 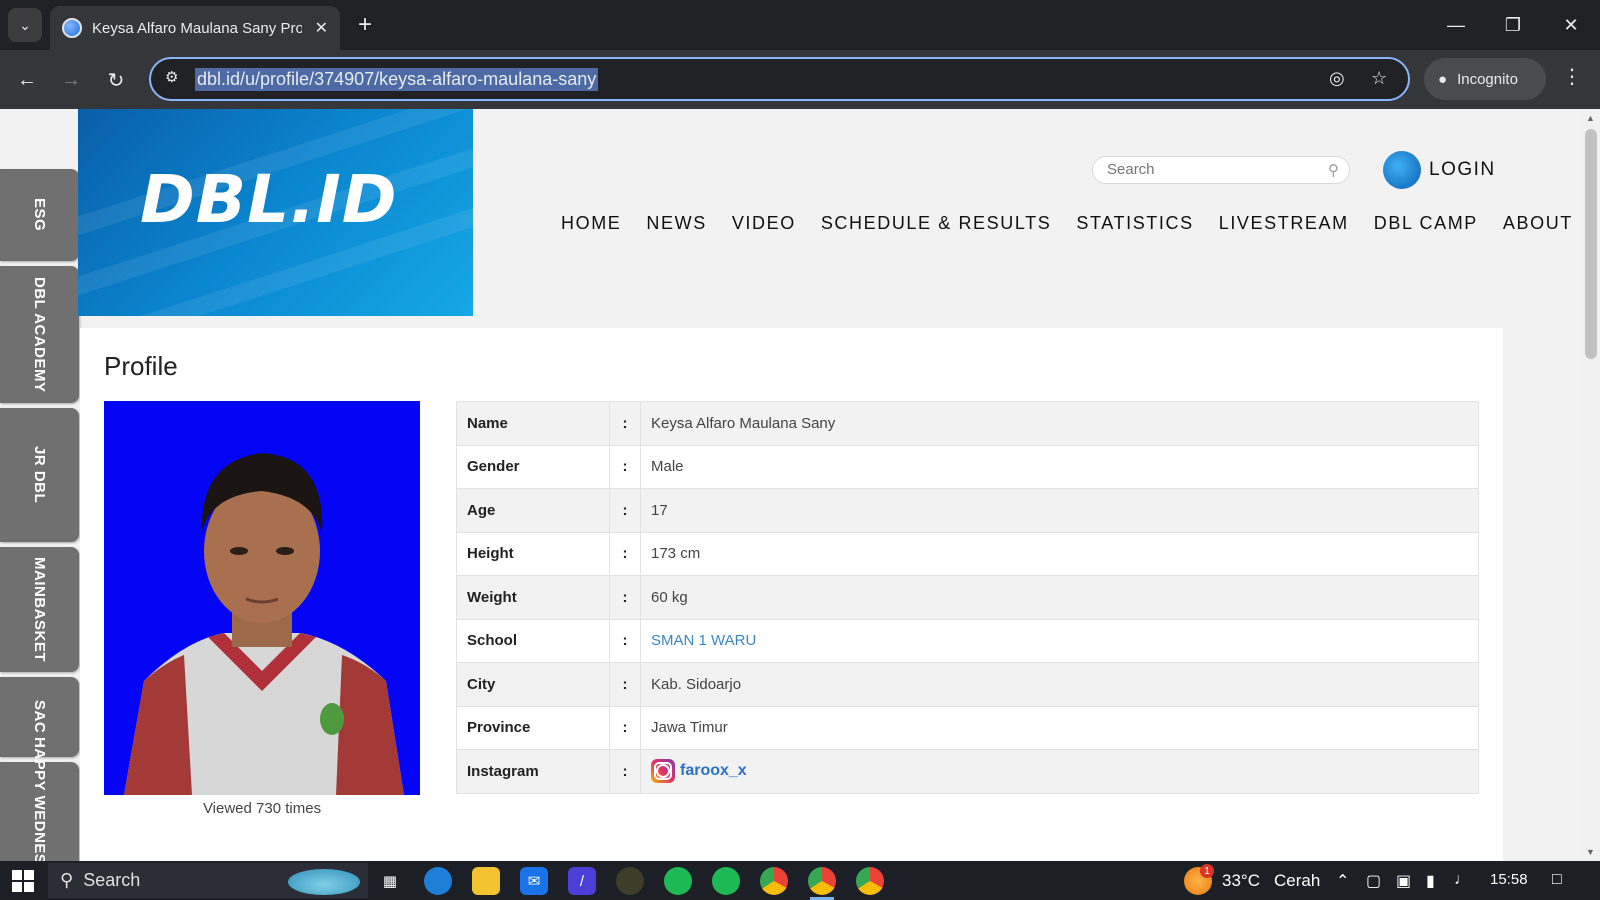 What do you see at coordinates (1337, 78) in the screenshot?
I see `eye-slash-icon: ◎` at bounding box center [1337, 78].